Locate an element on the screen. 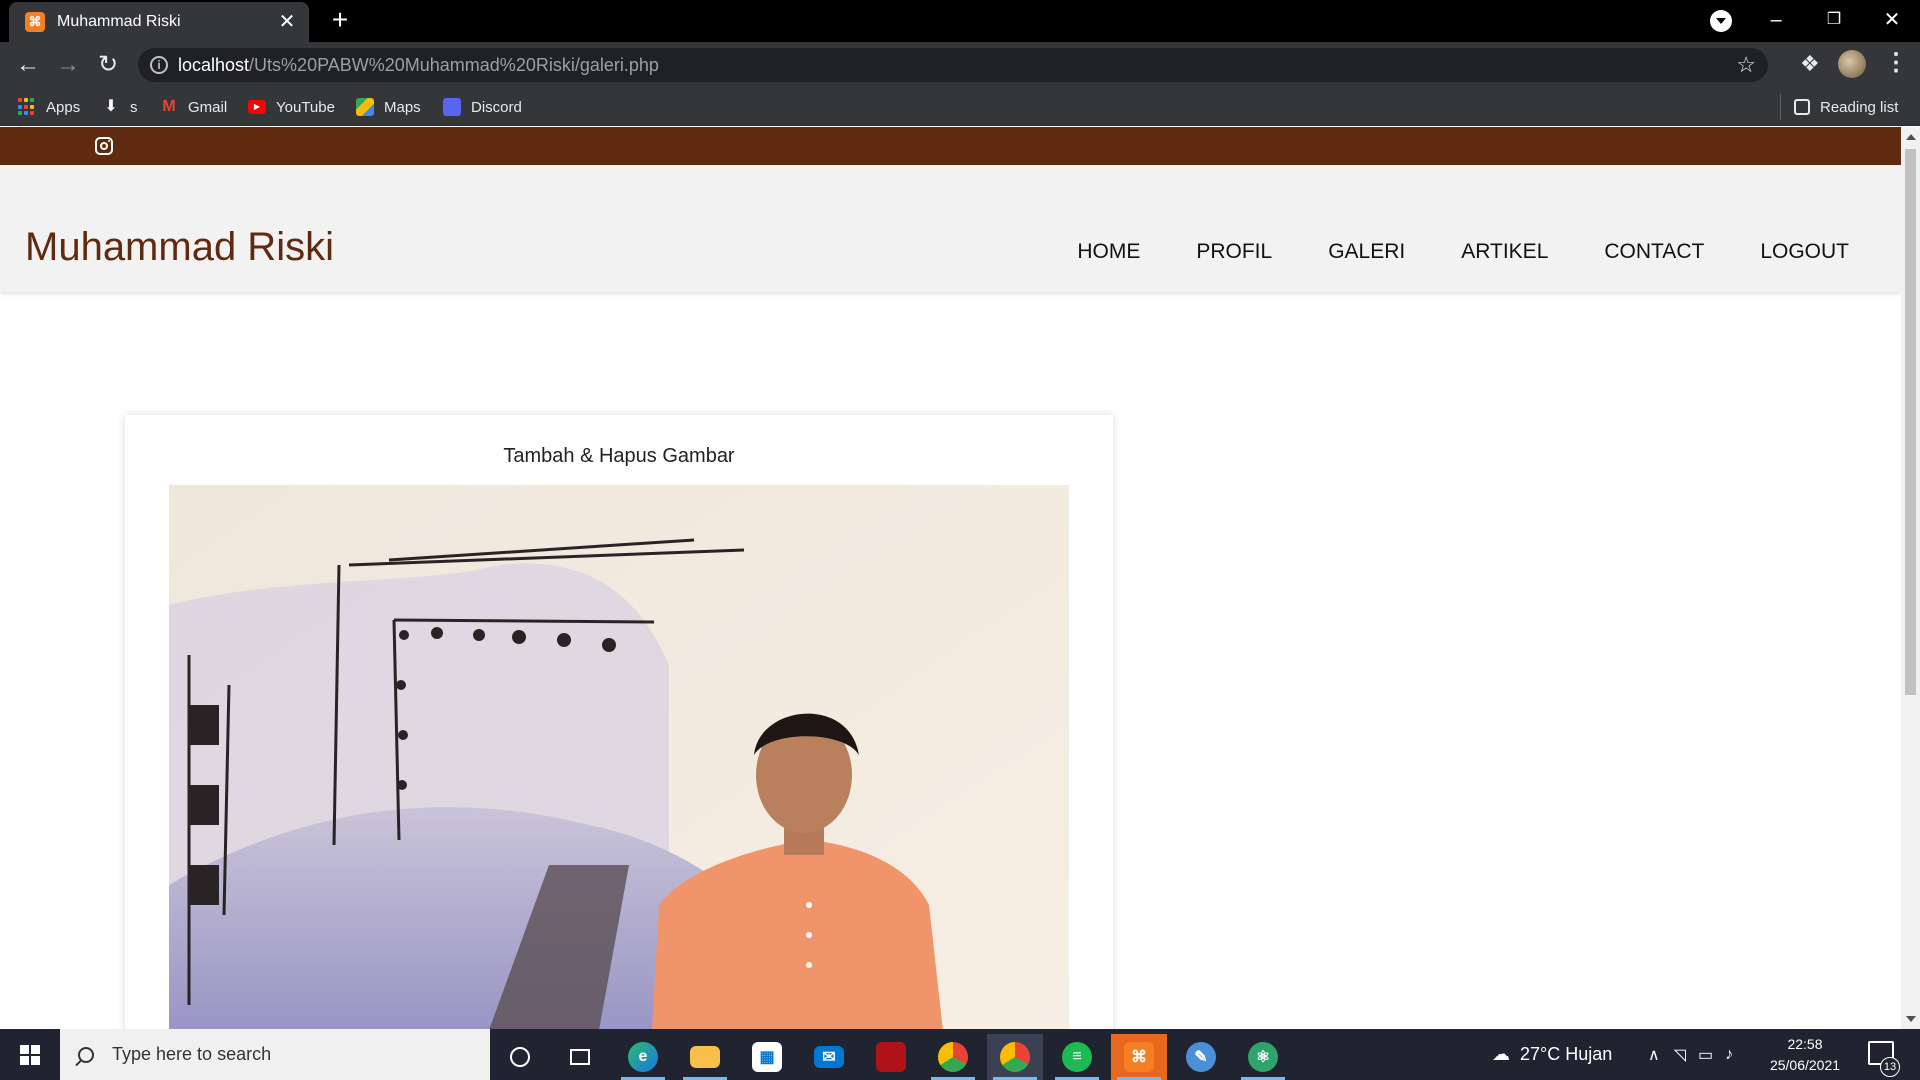 Image resolution: width=1920 pixels, height=1080 pixels. nav-artikel: ARTIKEL is located at coordinates (1504, 252).